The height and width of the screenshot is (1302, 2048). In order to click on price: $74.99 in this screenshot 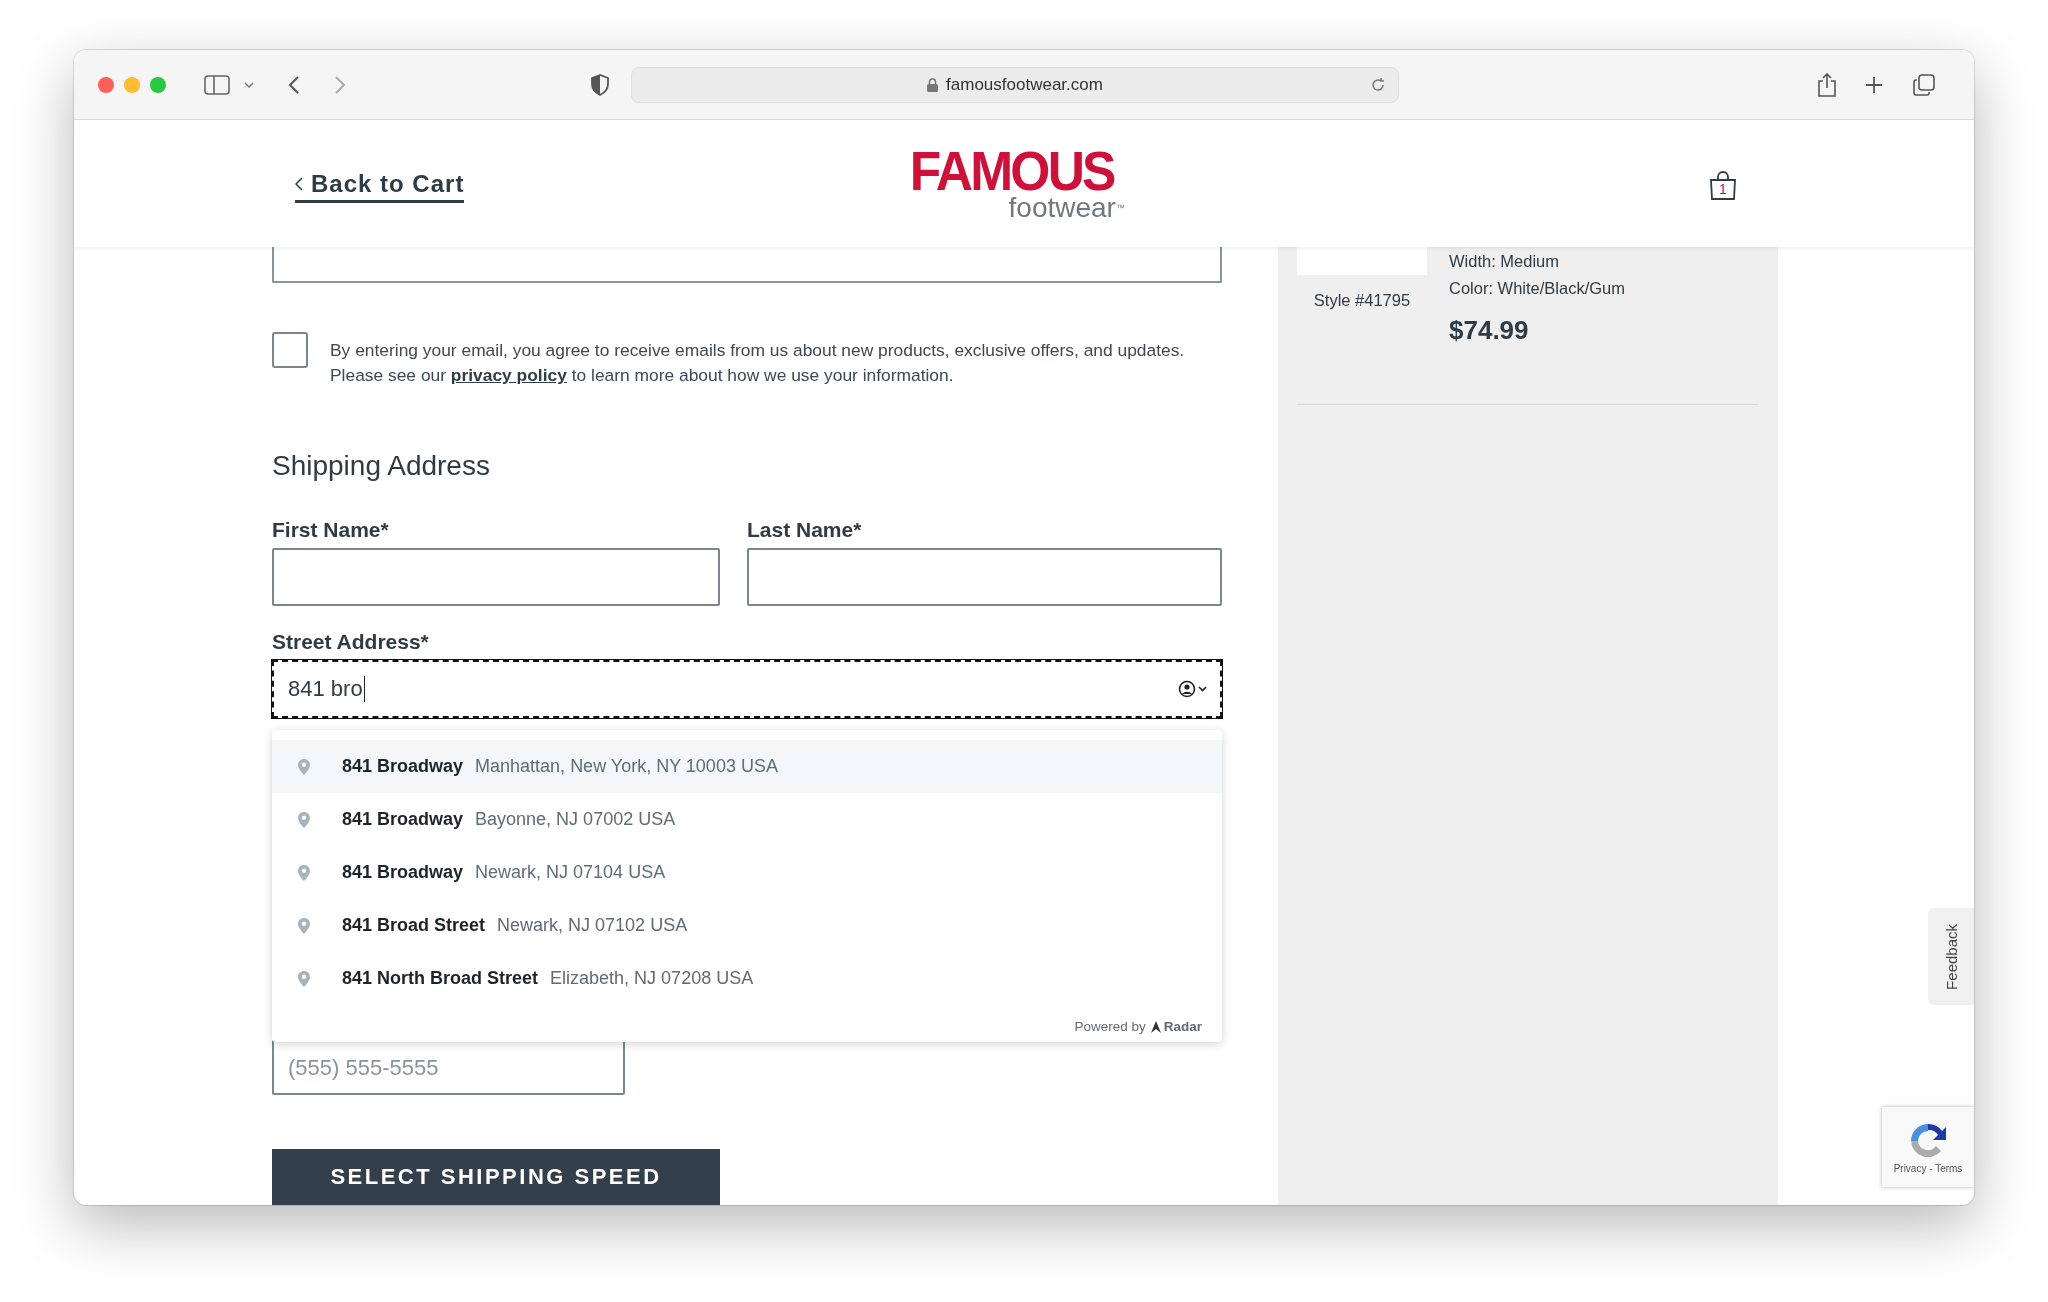, I will do `click(1489, 330)`.